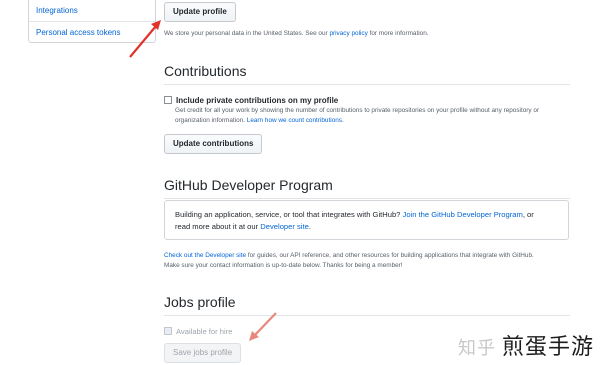  What do you see at coordinates (263, 326) in the screenshot?
I see `arrow-jobs-profile-icon` at bounding box center [263, 326].